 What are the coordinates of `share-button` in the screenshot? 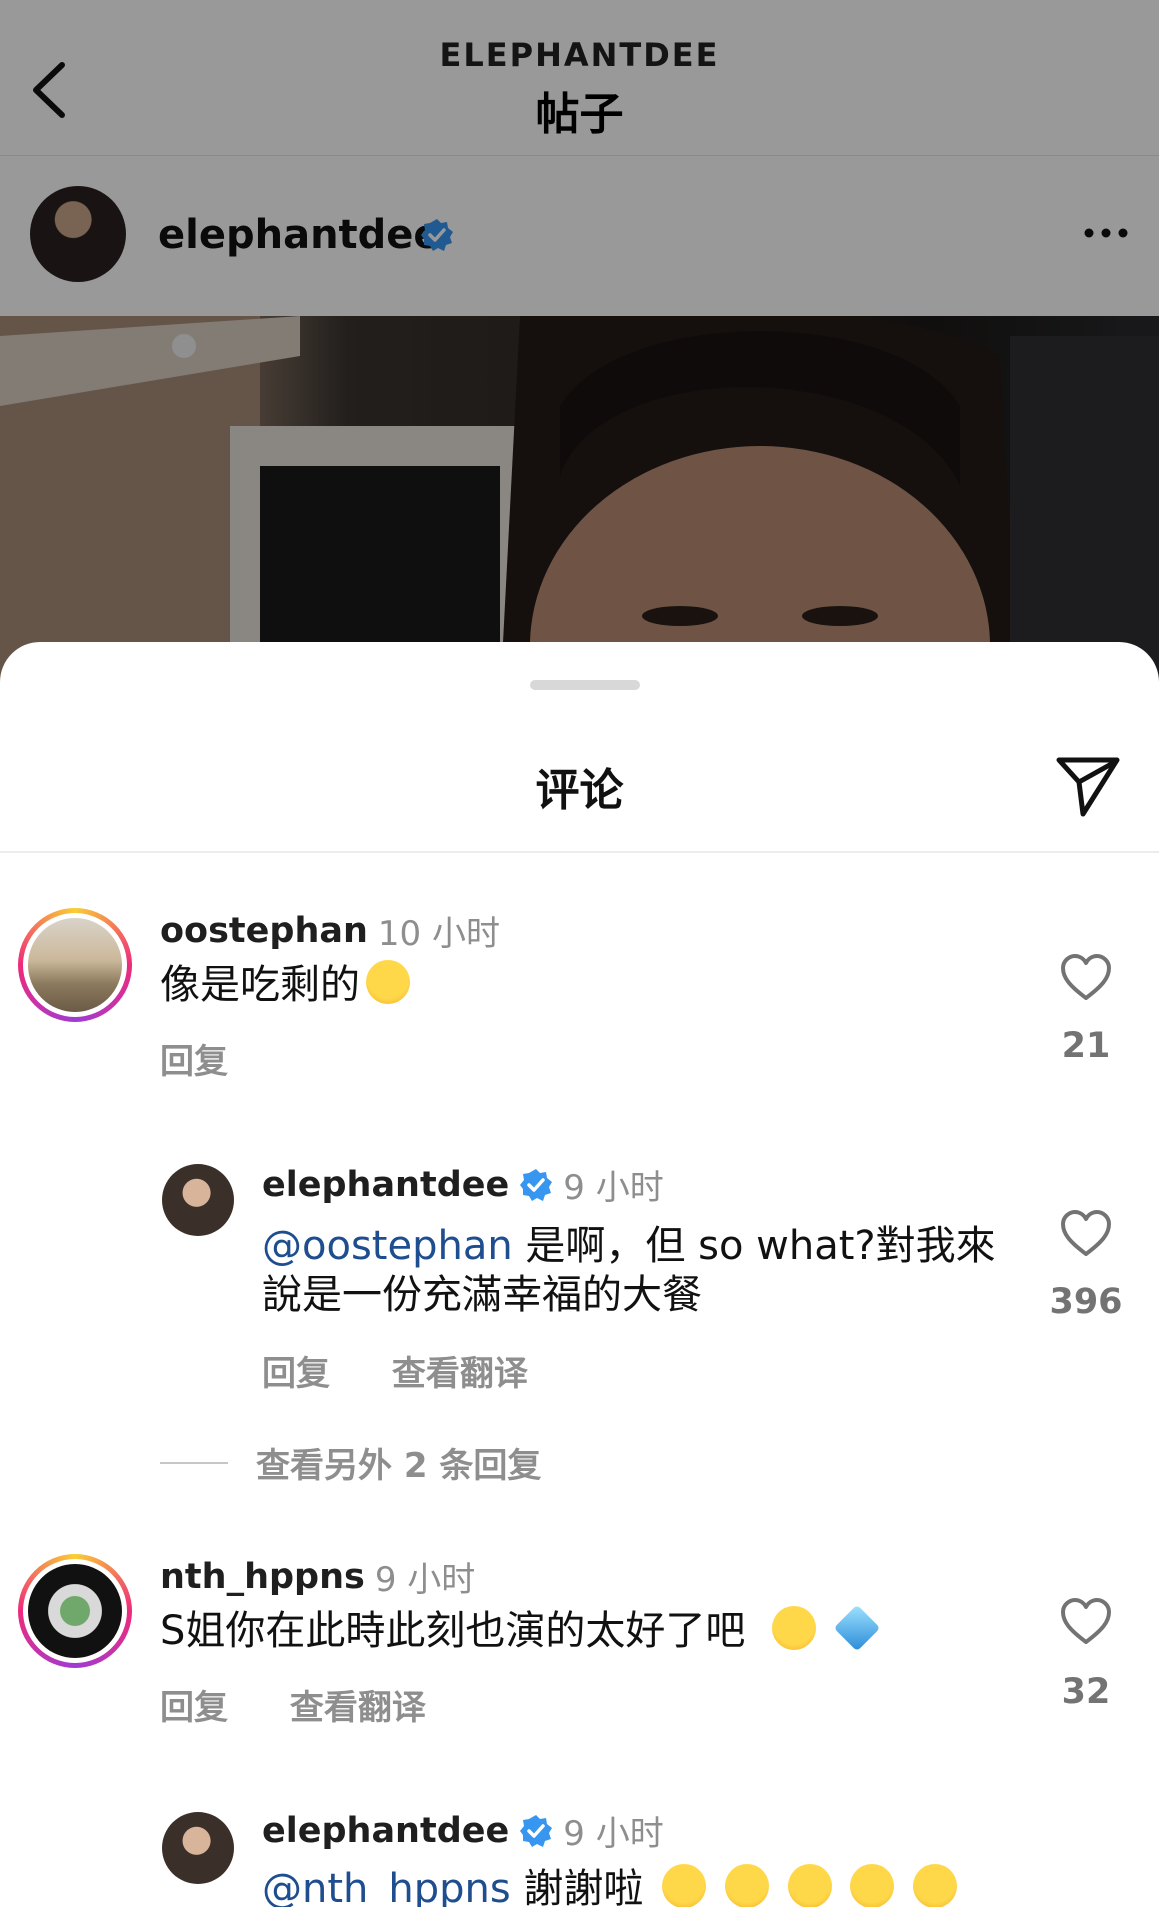 It's located at (1088, 785).